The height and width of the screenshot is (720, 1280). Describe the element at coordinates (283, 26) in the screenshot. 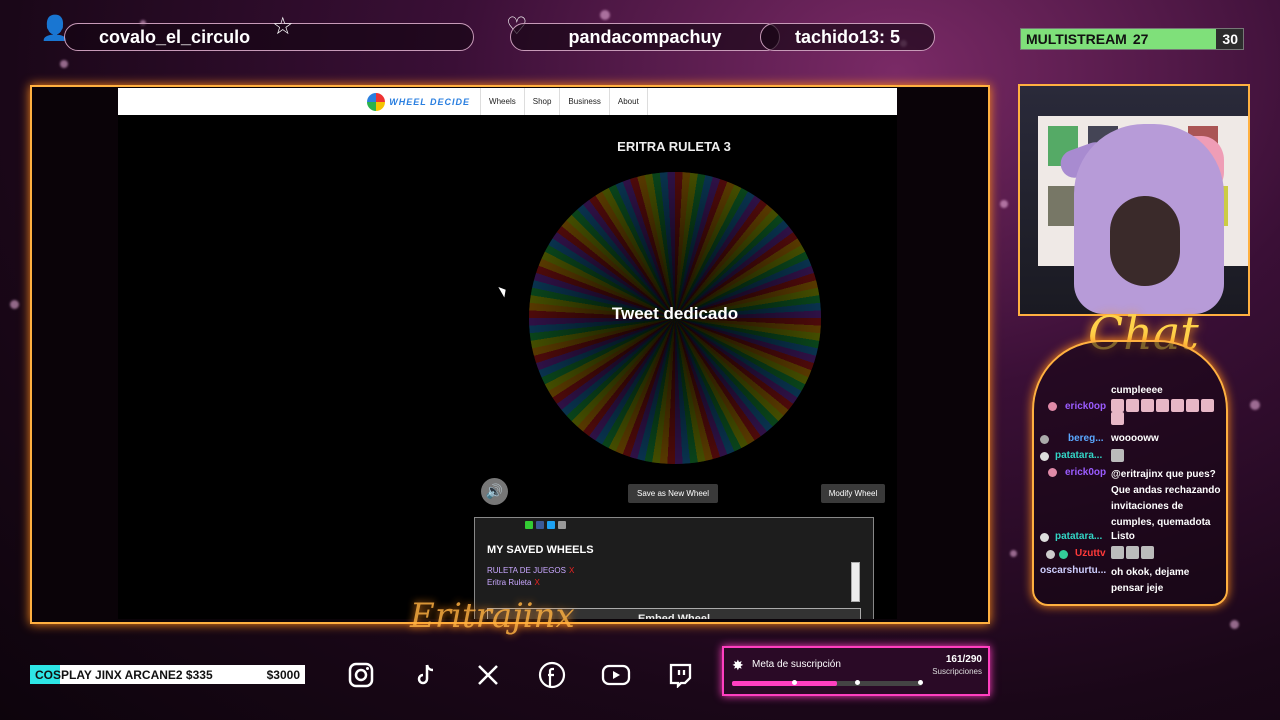

I see `star-icon: ☆` at that location.